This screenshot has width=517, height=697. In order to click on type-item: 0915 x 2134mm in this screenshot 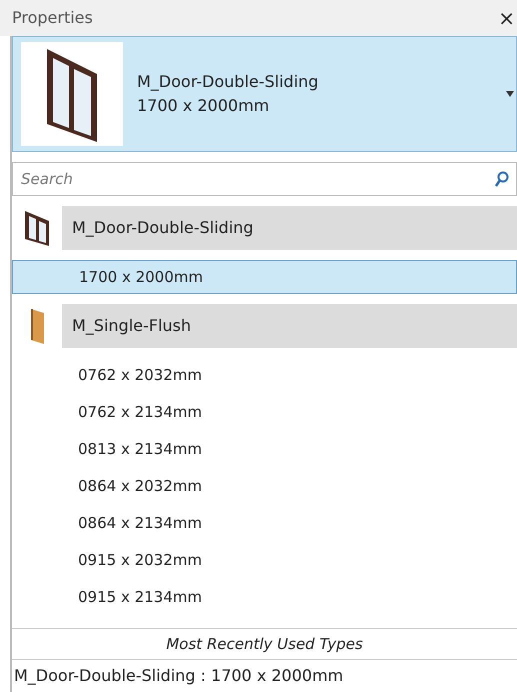, I will do `click(264, 597)`.